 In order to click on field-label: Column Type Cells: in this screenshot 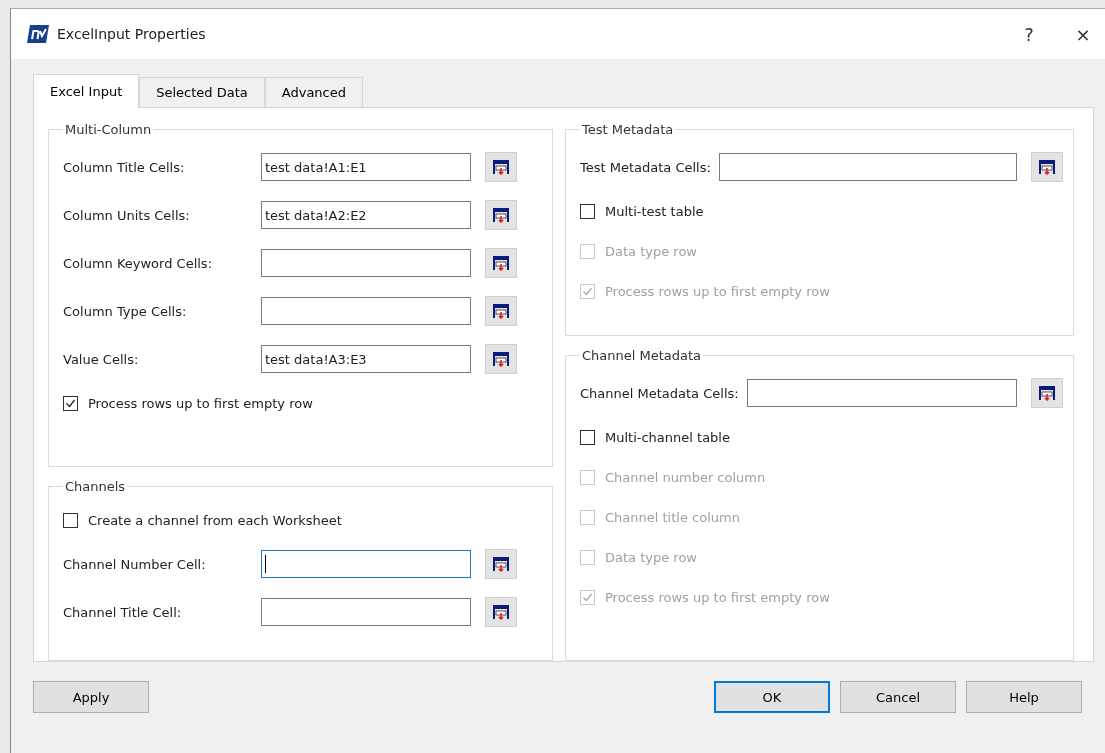, I will do `click(125, 311)`.